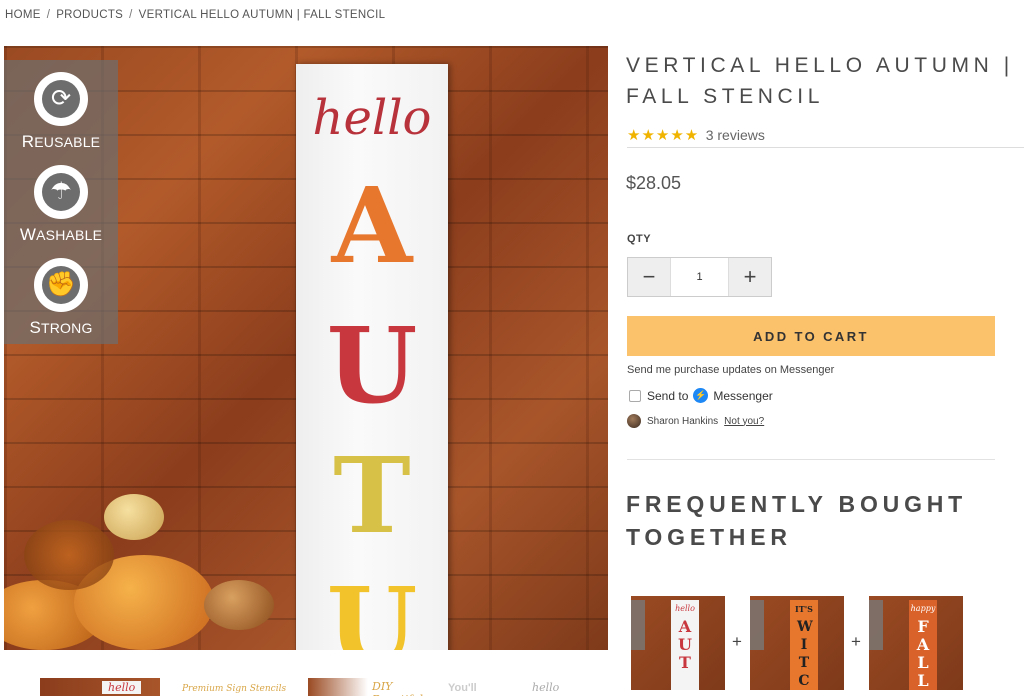 The width and height of the screenshot is (1024, 696). Describe the element at coordinates (750, 277) in the screenshot. I see `qty-increase-button: +` at that location.